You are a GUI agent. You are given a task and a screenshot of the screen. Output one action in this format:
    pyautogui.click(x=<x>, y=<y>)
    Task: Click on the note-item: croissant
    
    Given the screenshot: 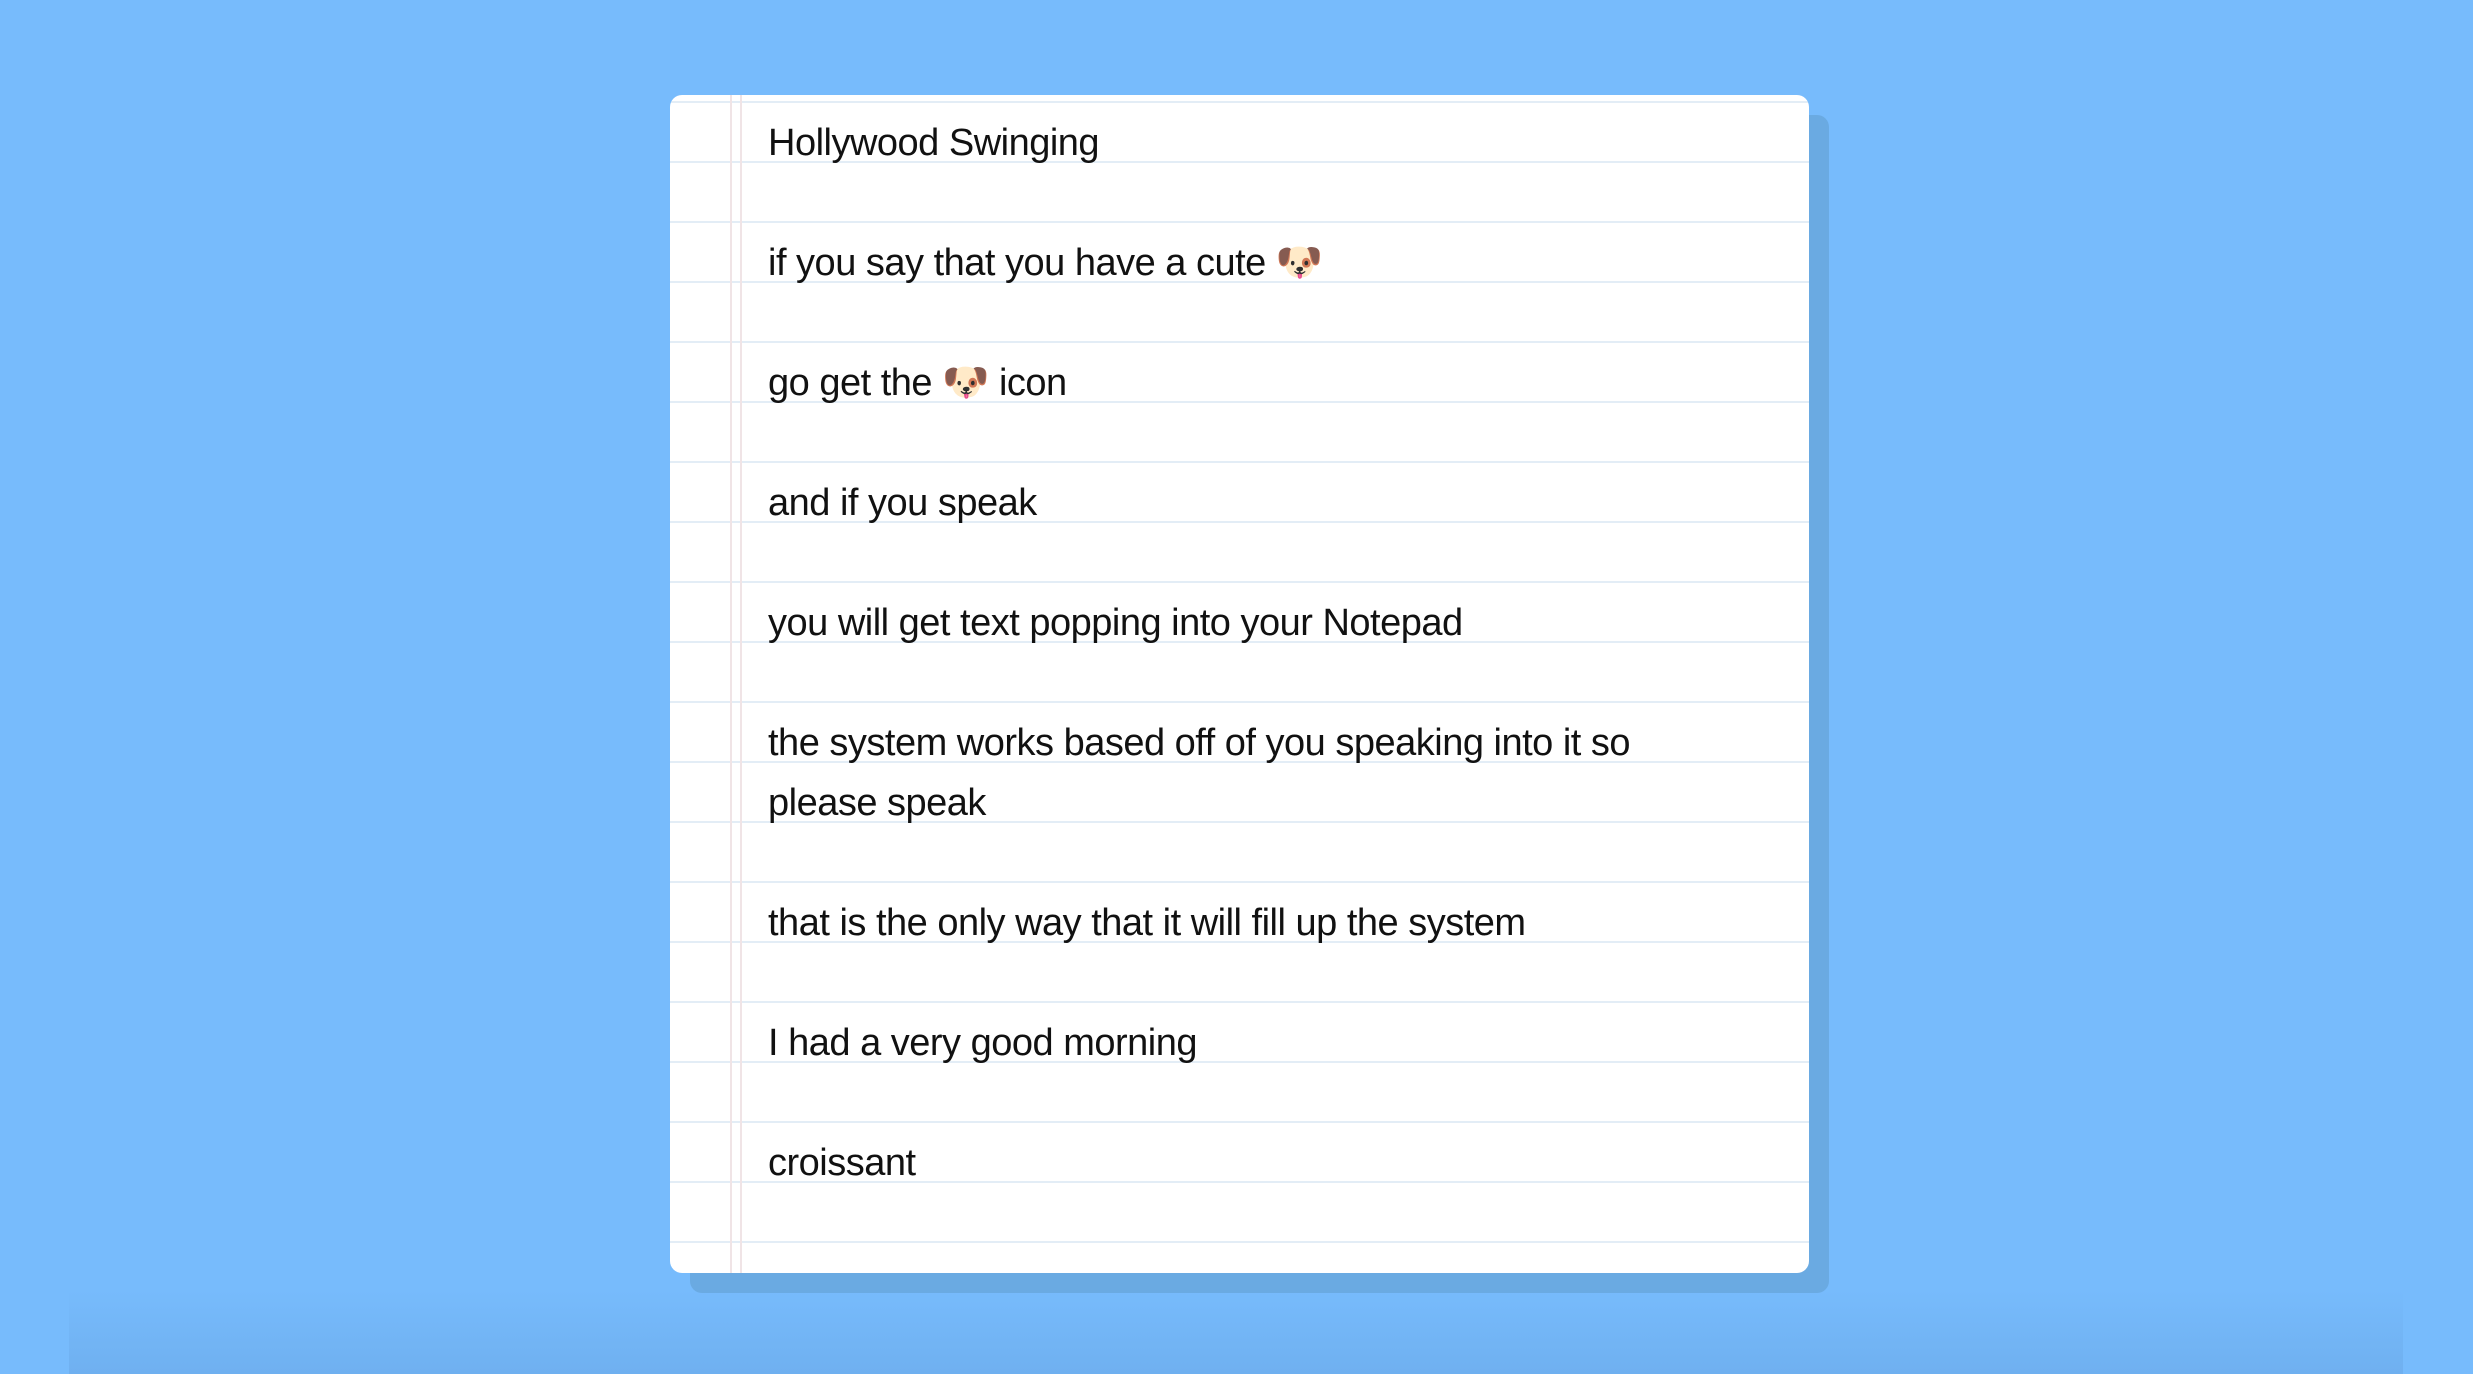 What is the action you would take?
    pyautogui.click(x=842, y=1163)
    